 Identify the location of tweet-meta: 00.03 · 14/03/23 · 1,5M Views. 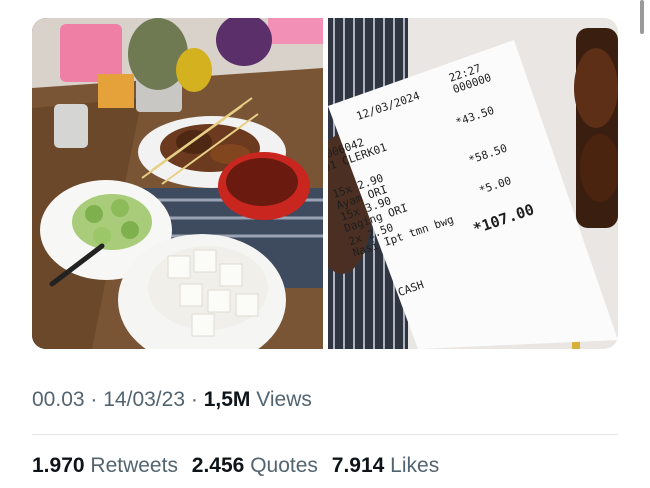
(172, 400).